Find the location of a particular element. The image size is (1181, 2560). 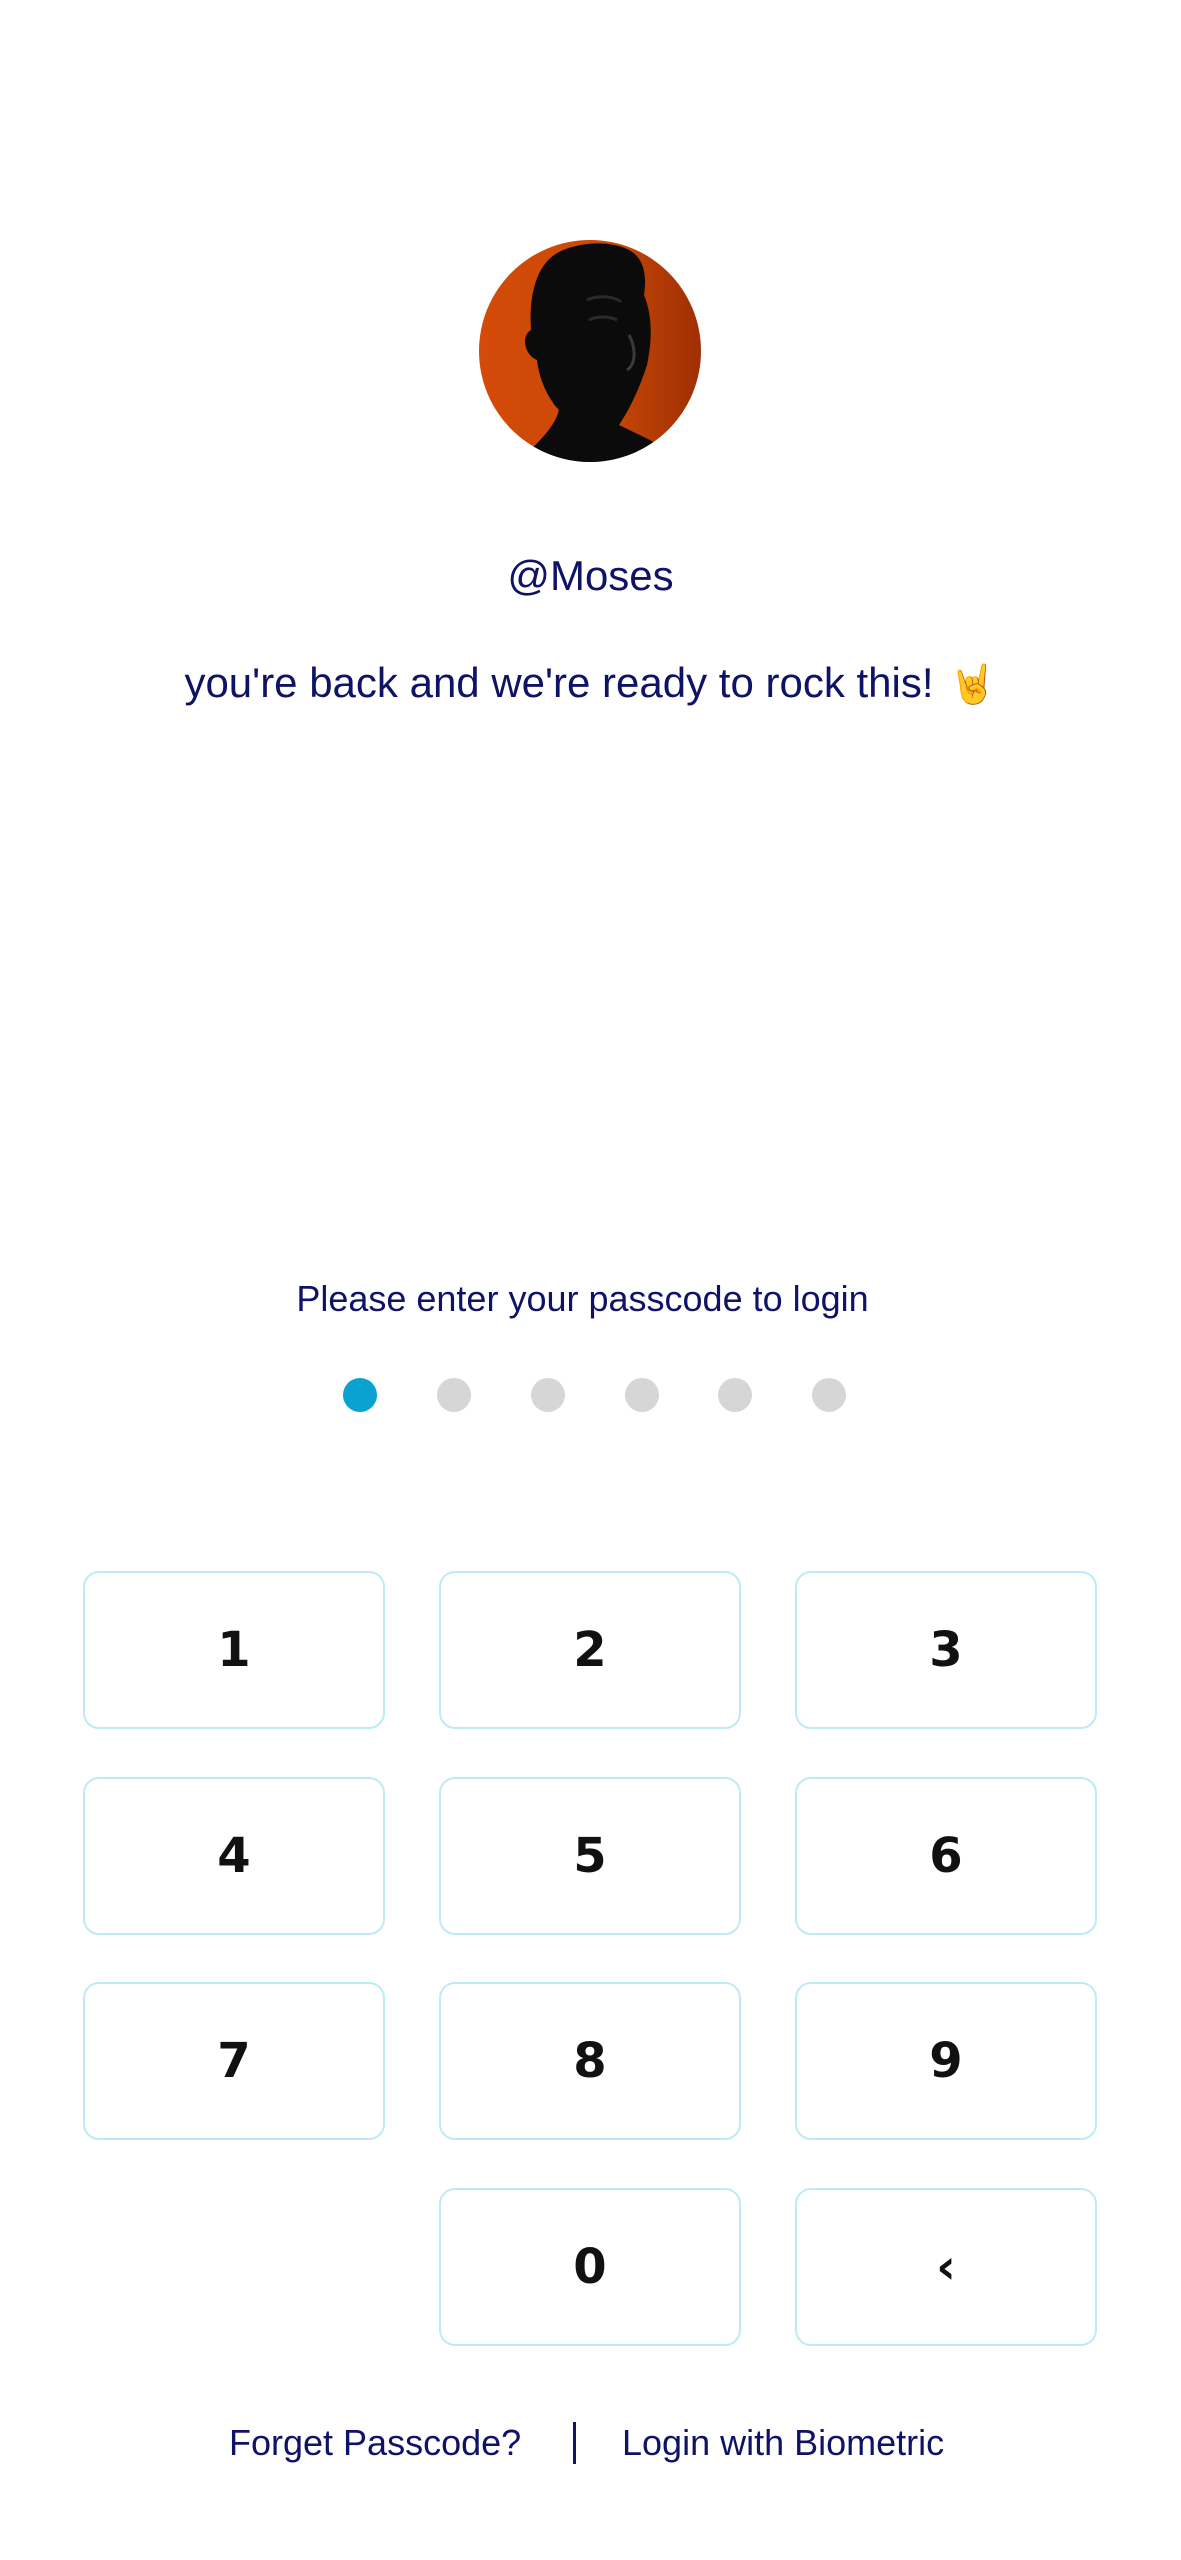

passcode-prompt: Please enter your passcode to login is located at coordinates (582, 1298).